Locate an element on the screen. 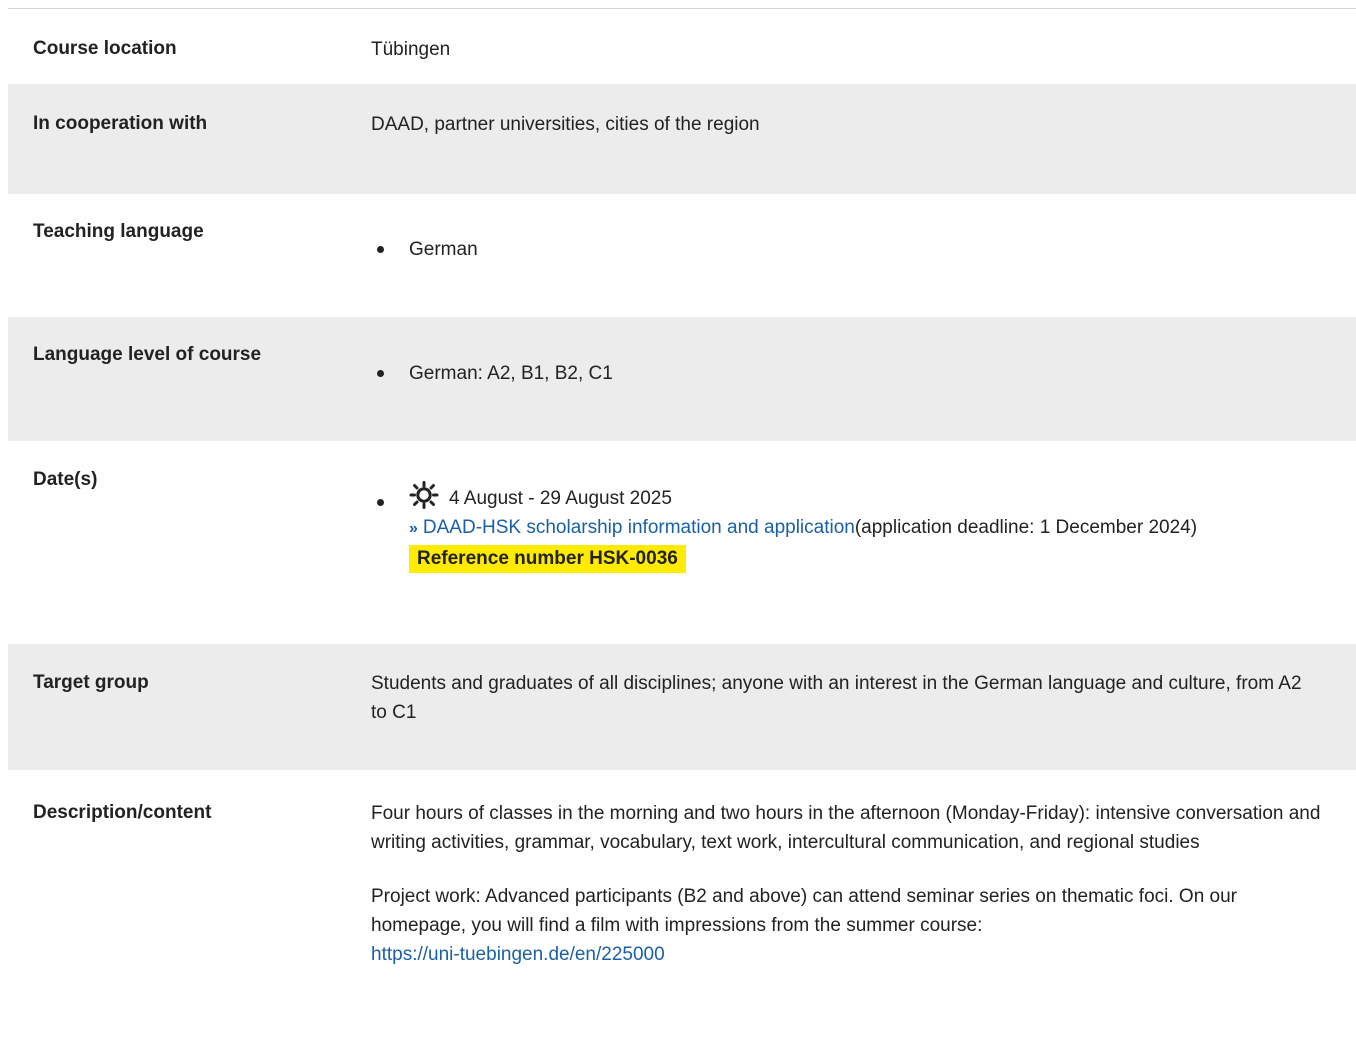  row-teaching-language: Teaching language German is located at coordinates (682, 255).